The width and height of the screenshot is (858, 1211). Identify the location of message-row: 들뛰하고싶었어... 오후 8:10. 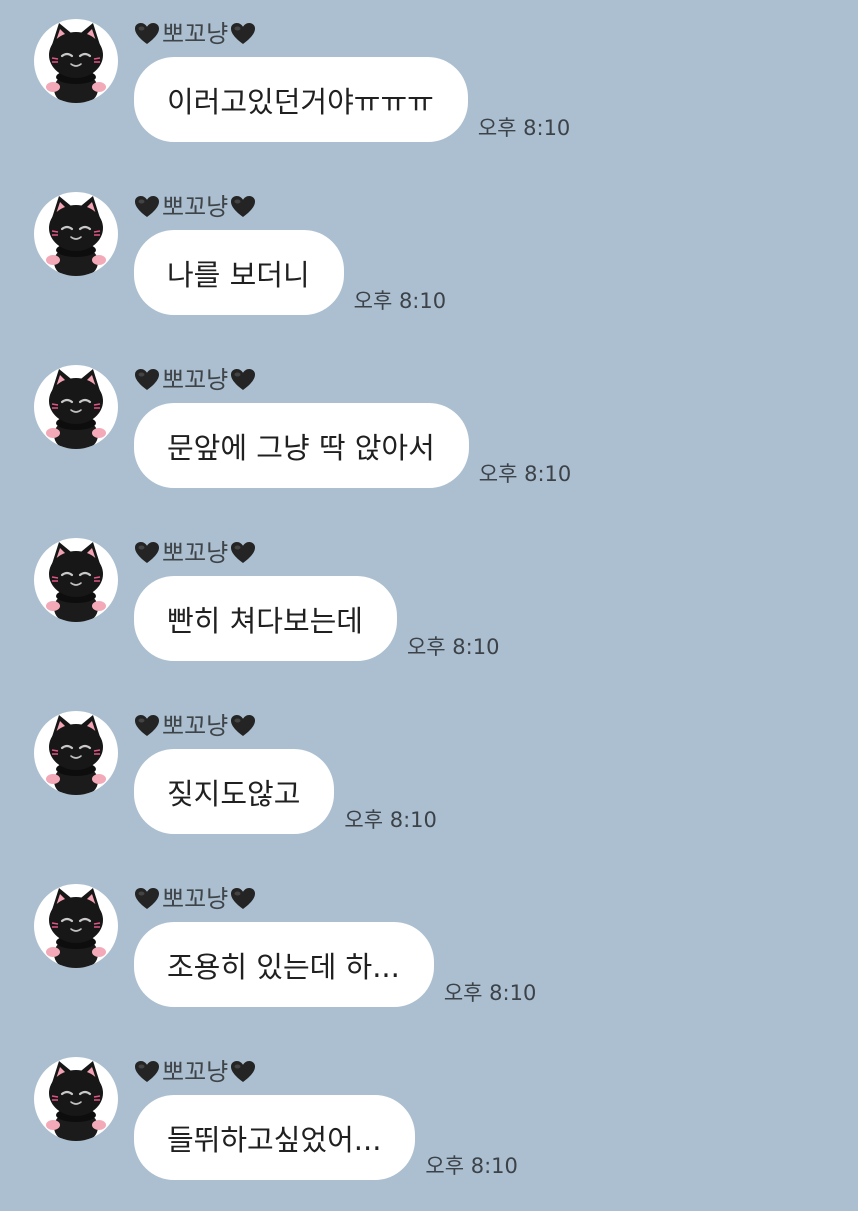
(326, 1137).